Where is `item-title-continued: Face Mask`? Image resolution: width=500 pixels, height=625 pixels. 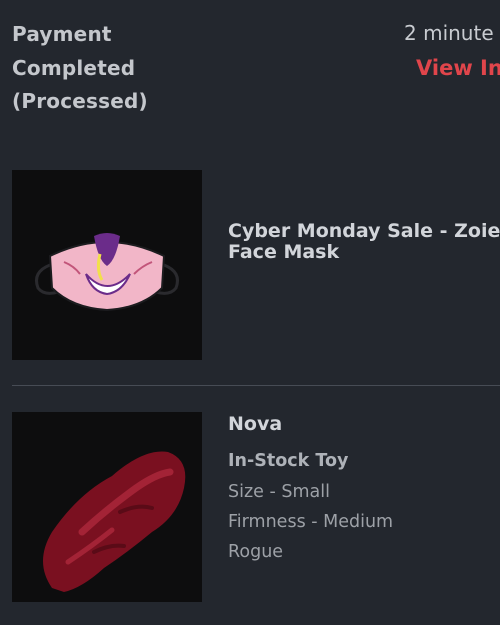 item-title-continued: Face Mask is located at coordinates (283, 252).